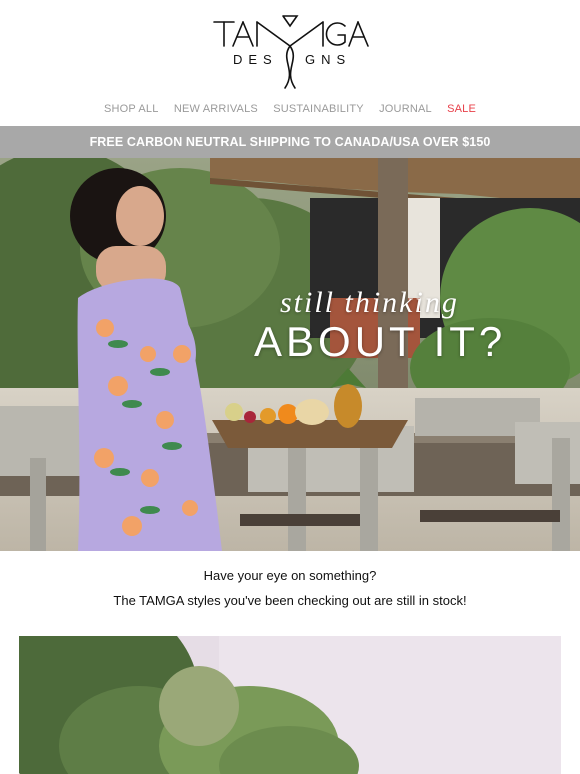 The image size is (580, 774). Describe the element at coordinates (328, 59) in the screenshot. I see `svg-text: GNS` at that location.